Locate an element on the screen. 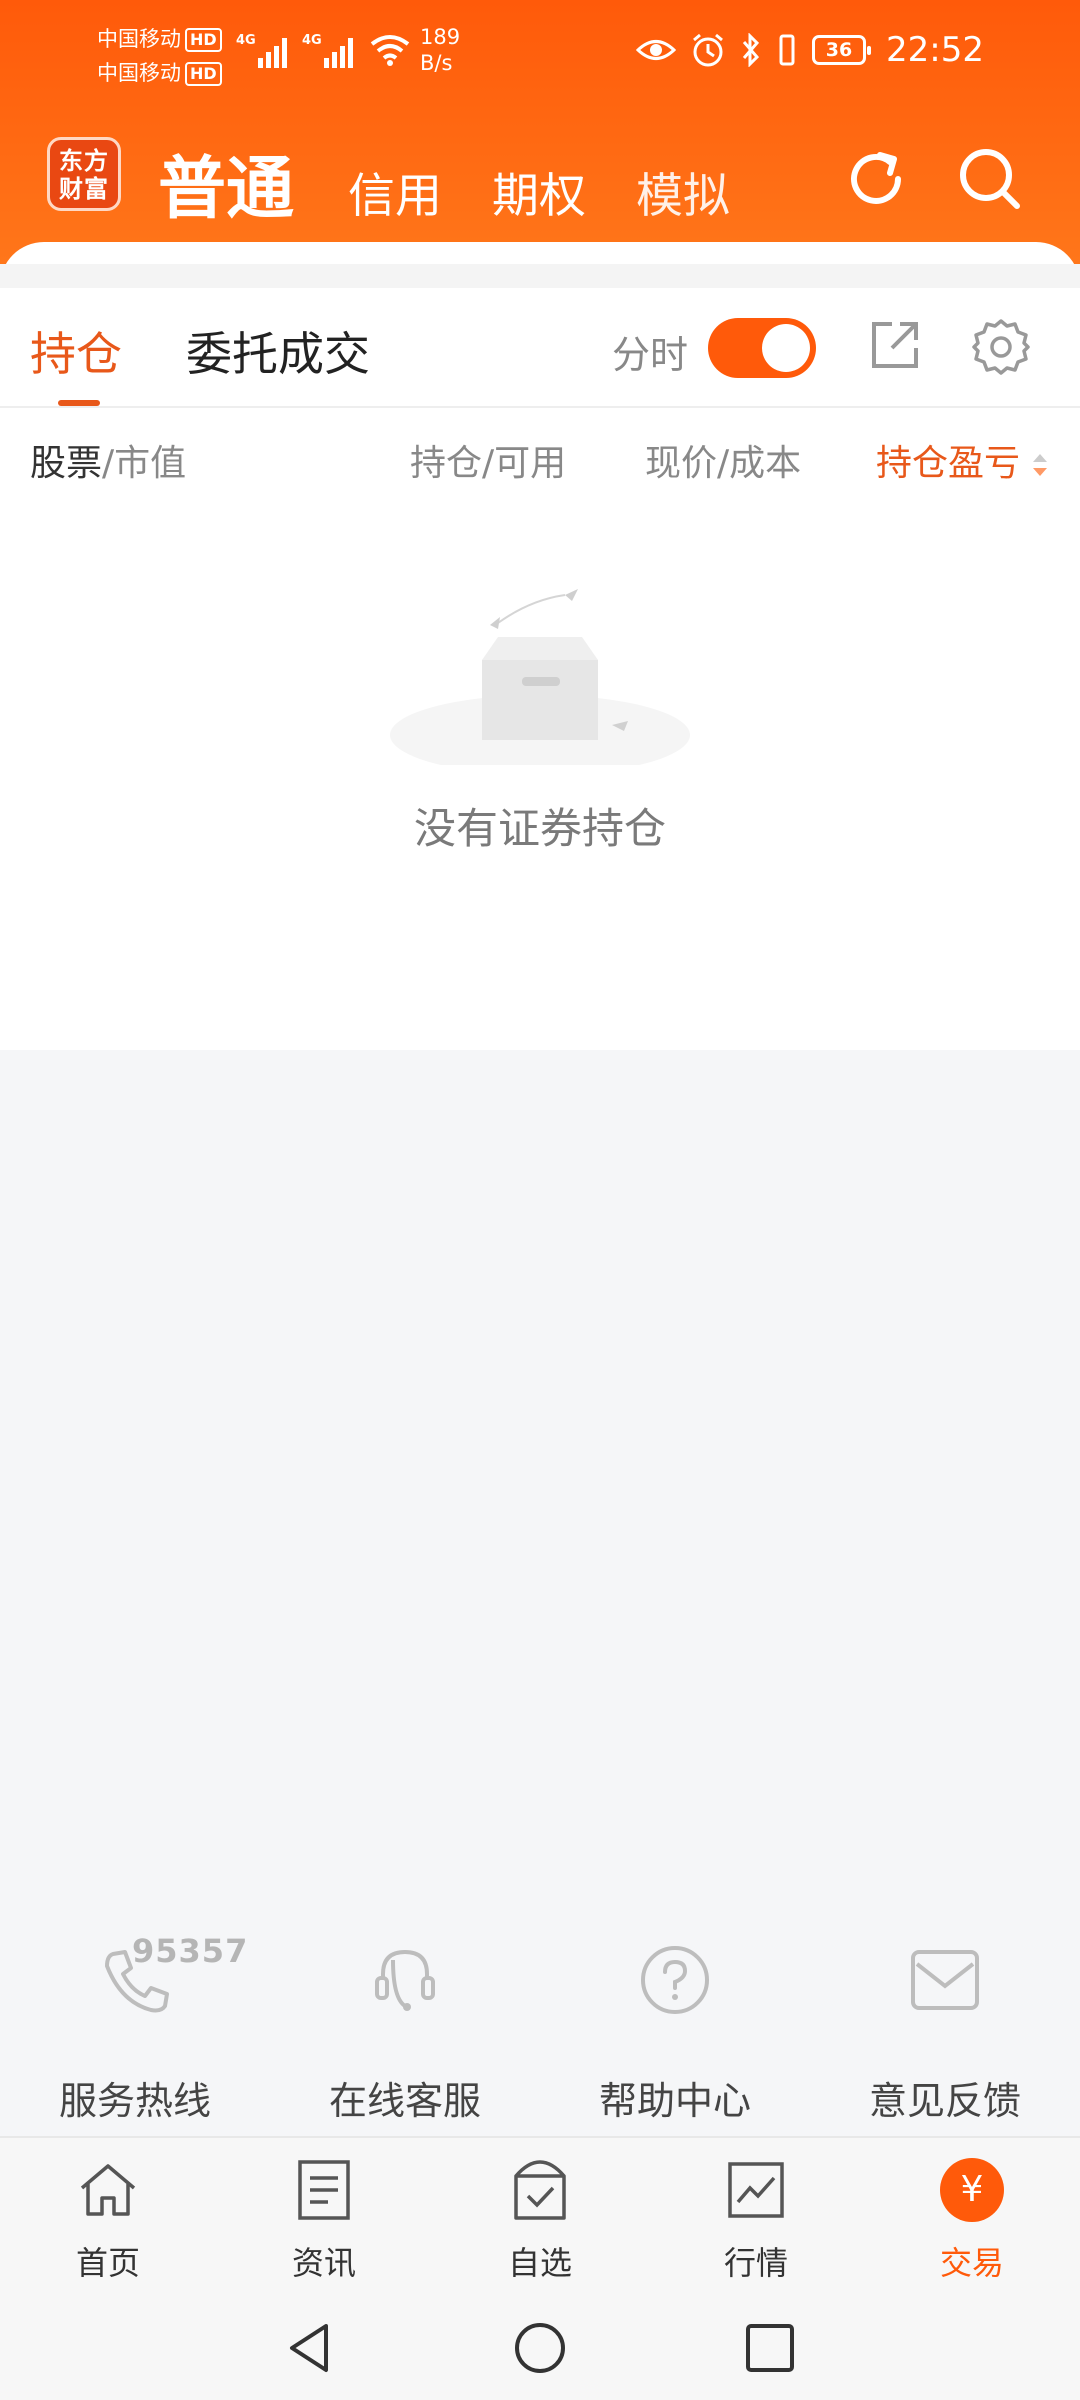 The width and height of the screenshot is (1080, 2400). tab-home-label: 首页 is located at coordinates (107, 2263).